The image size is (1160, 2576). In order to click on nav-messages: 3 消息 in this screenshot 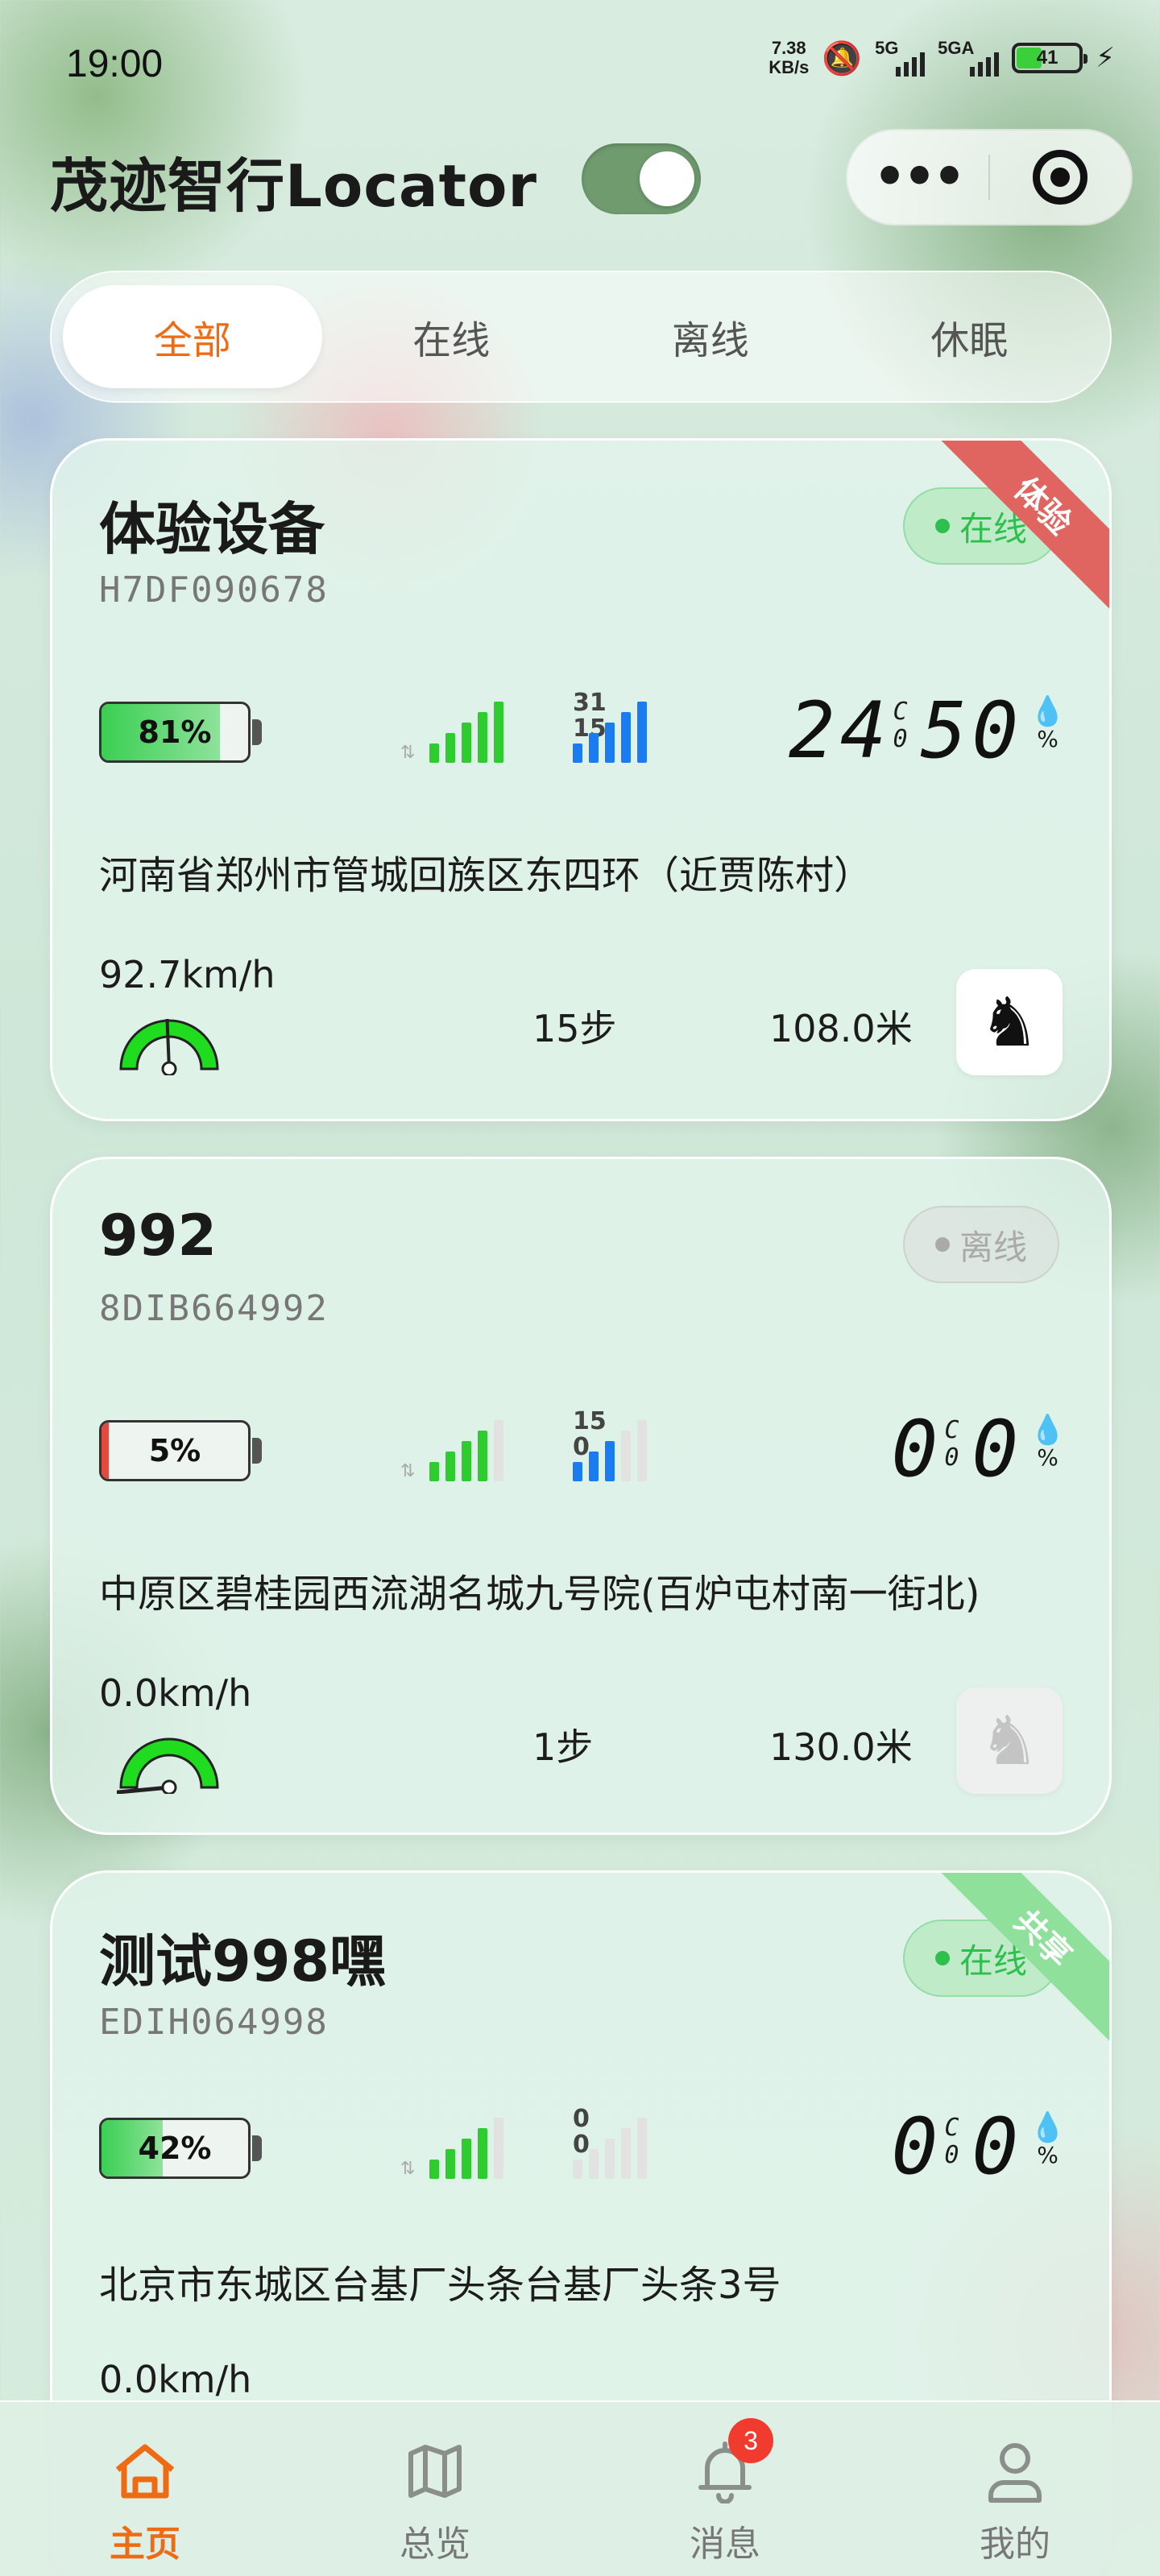, I will do `click(725, 2489)`.